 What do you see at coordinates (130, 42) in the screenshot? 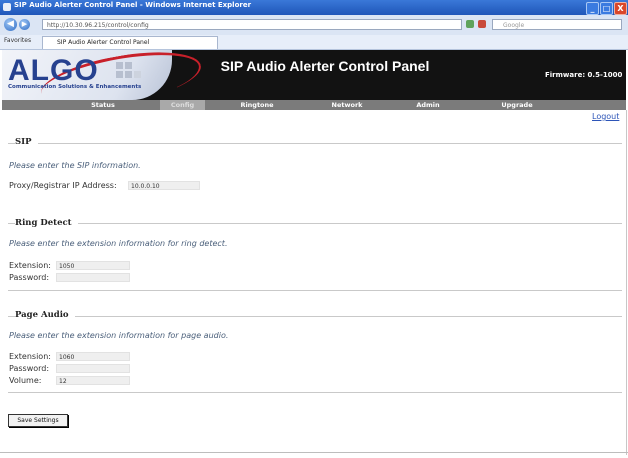
I see `browser-tab: SIP Audio Alerter Control Panel` at bounding box center [130, 42].